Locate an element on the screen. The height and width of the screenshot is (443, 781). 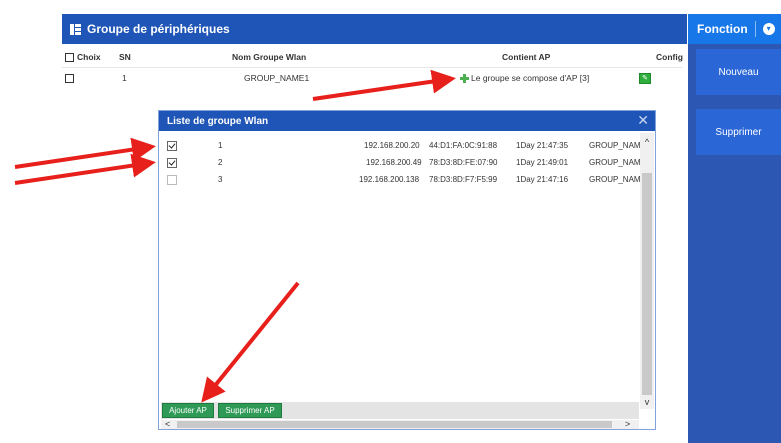
function-header: Fonction ▾ is located at coordinates (734, 29).